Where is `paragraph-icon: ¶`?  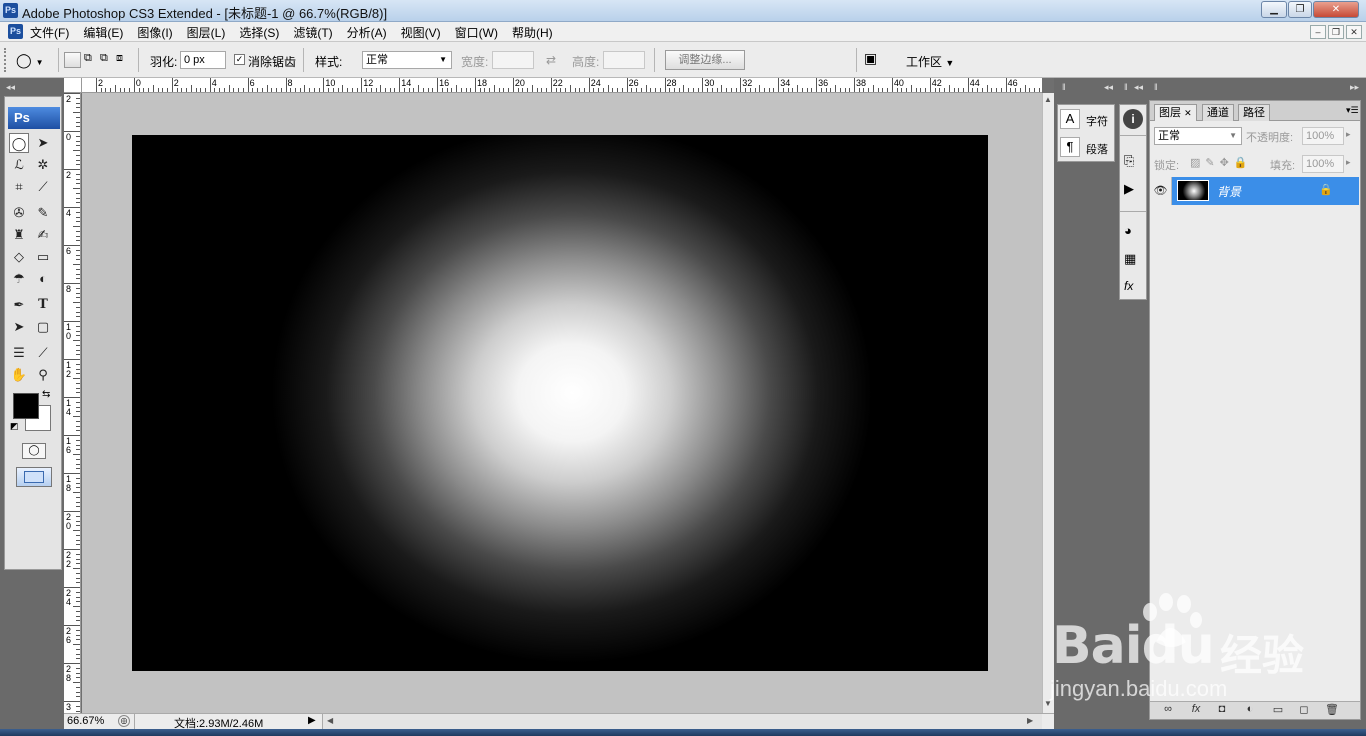
paragraph-icon: ¶ is located at coordinates (1070, 147).